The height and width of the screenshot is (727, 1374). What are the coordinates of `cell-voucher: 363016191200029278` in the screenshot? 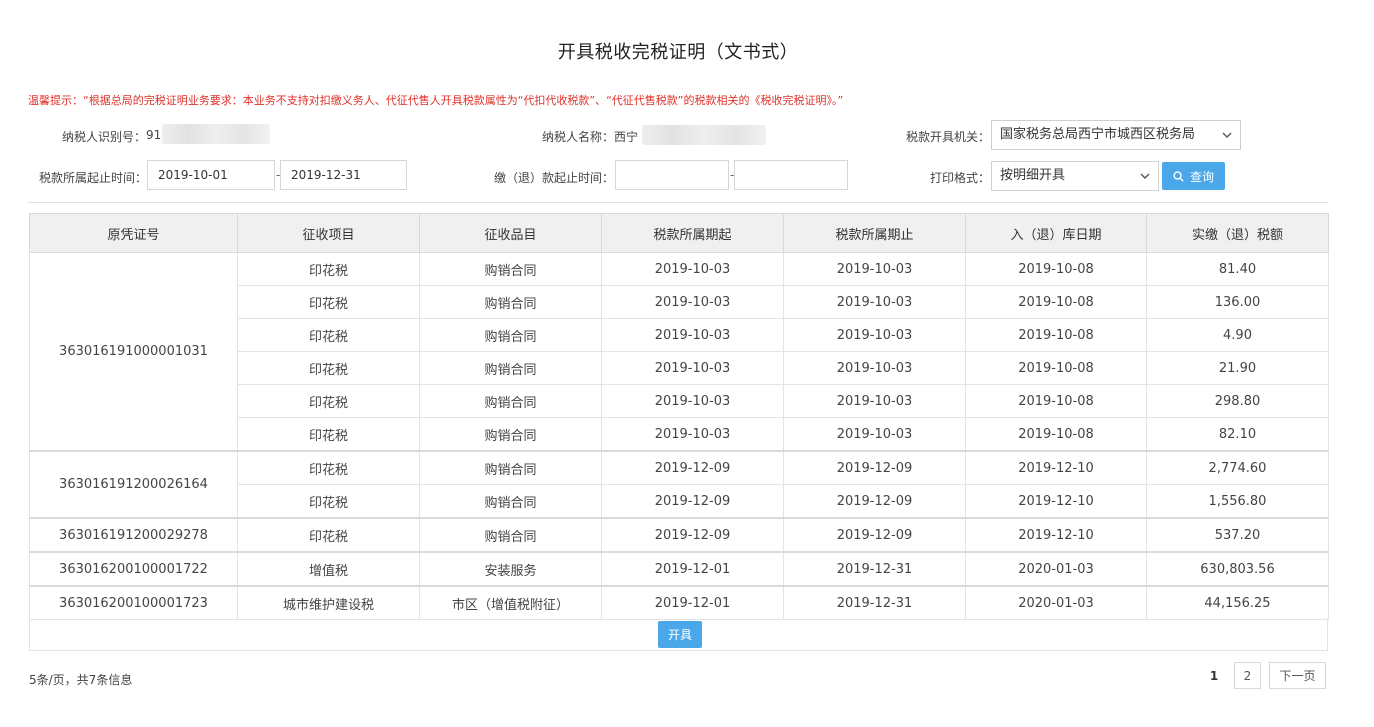 It's located at (133, 535).